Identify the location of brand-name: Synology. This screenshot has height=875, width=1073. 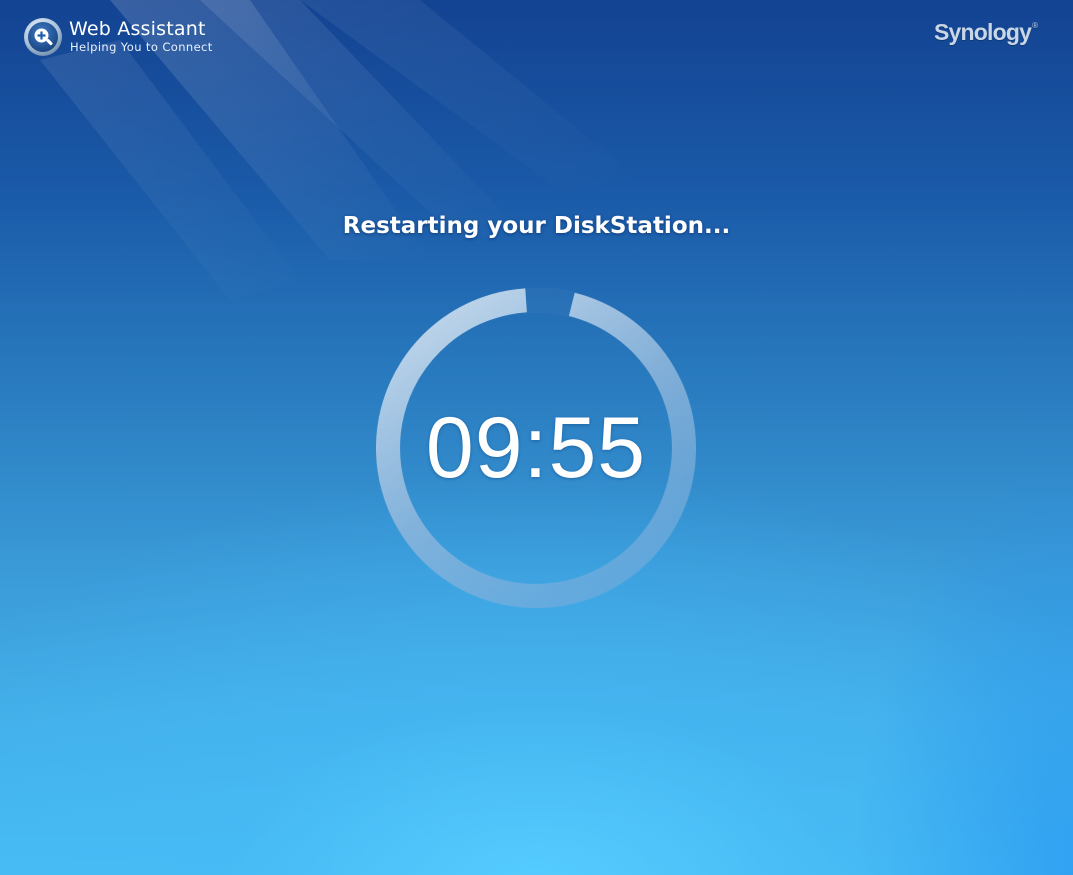
(982, 32).